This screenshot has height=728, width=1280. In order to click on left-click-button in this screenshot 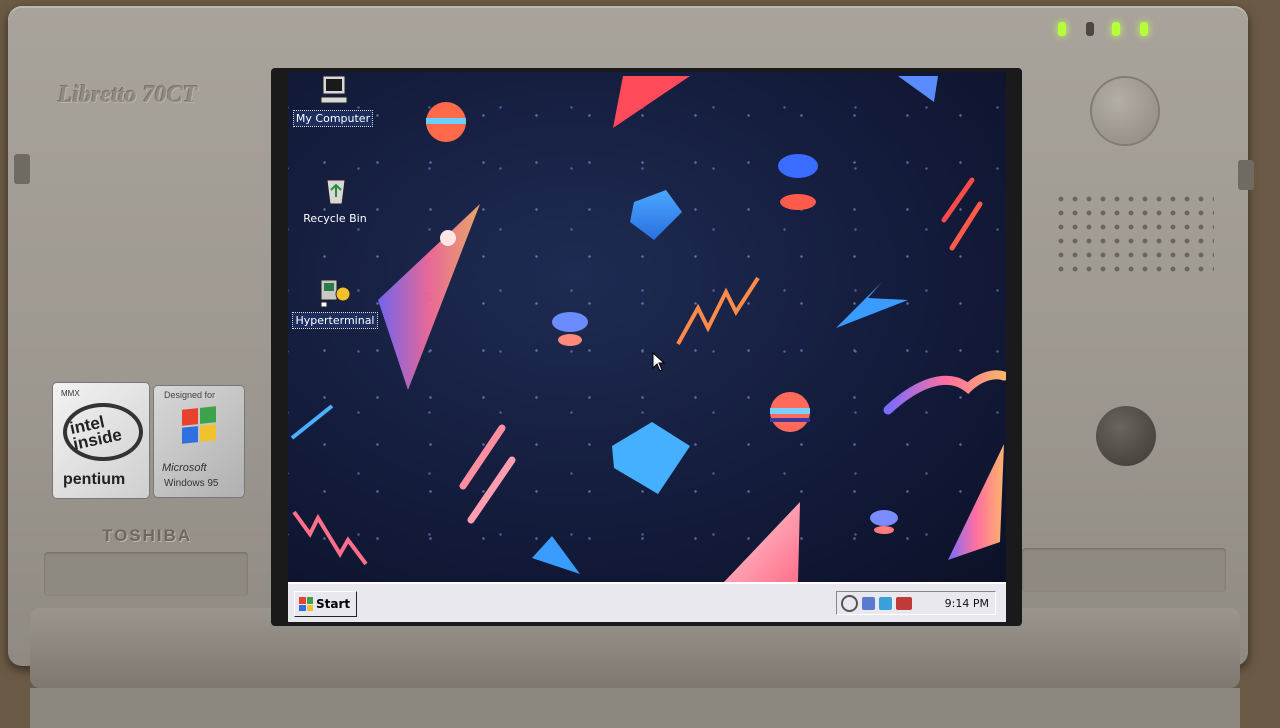, I will do `click(146, 574)`.